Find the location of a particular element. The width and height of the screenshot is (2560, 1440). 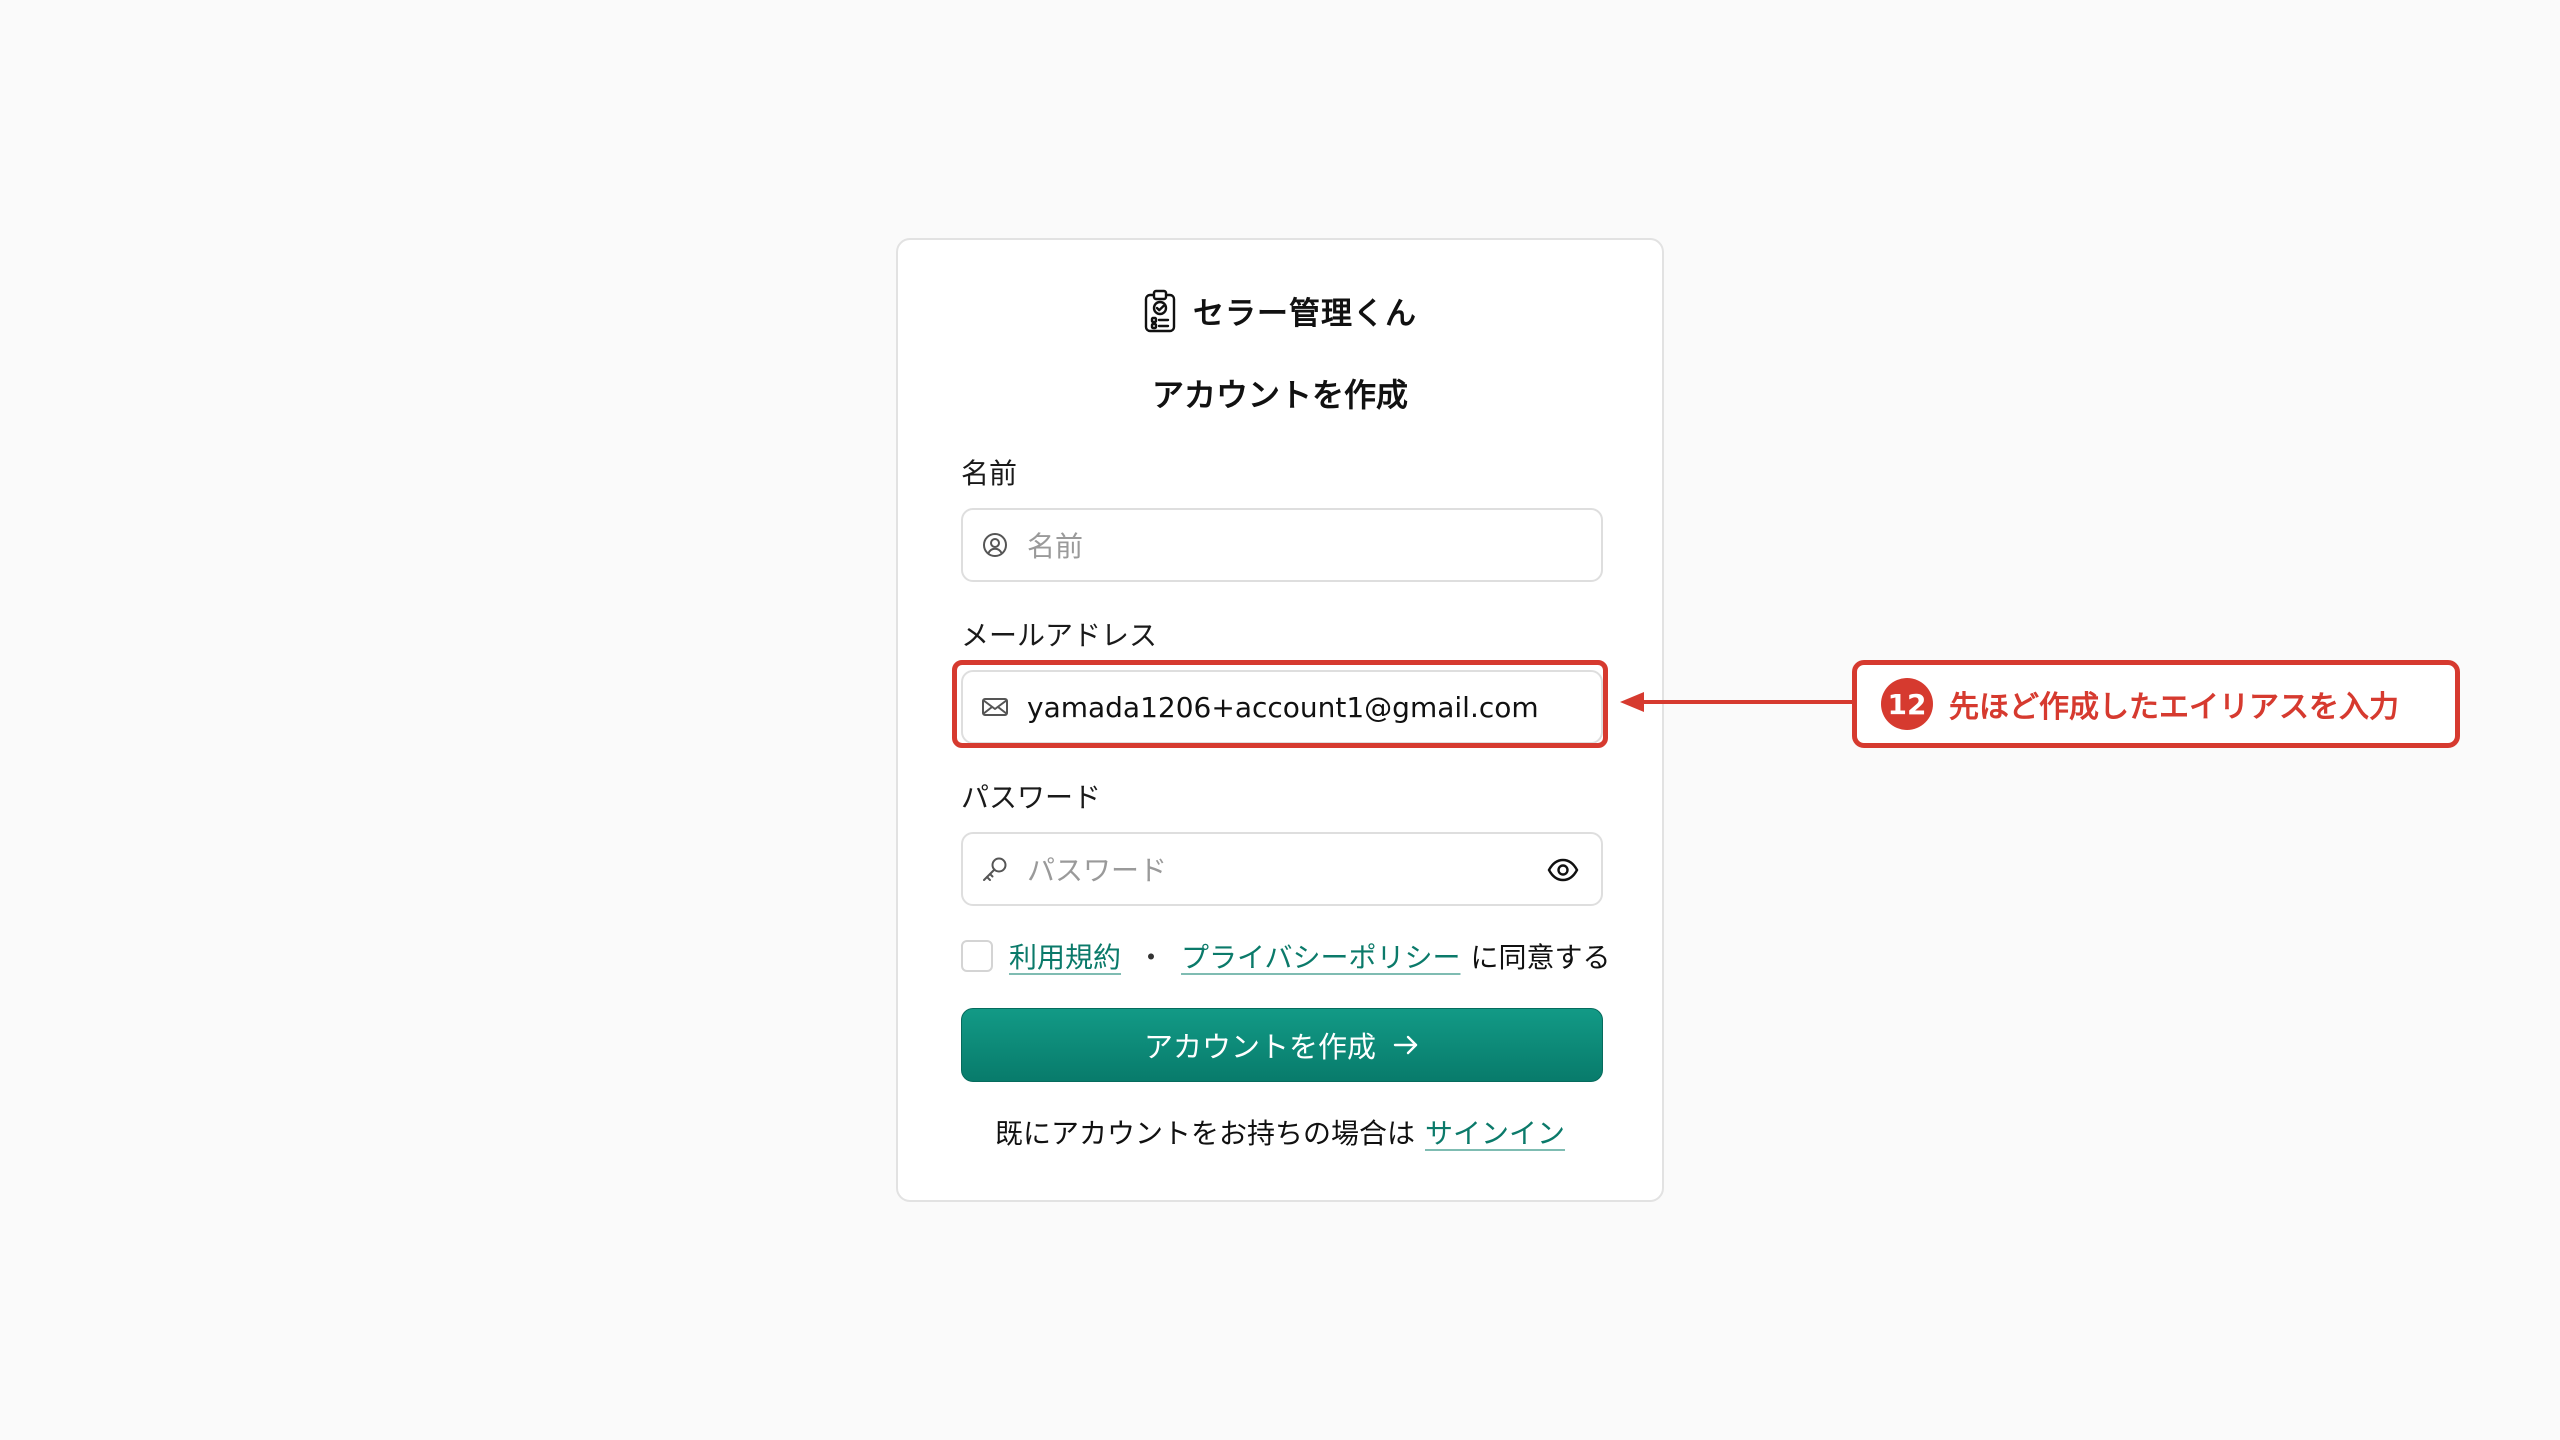

terms-row: 利用規約 ・ プライバシーポリシー に同意する is located at coordinates (1286, 956).